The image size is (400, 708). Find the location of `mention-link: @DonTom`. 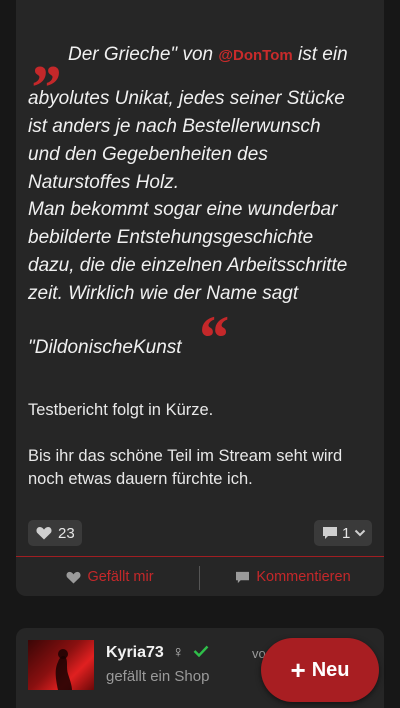

mention-link: @DonTom is located at coordinates (255, 55).